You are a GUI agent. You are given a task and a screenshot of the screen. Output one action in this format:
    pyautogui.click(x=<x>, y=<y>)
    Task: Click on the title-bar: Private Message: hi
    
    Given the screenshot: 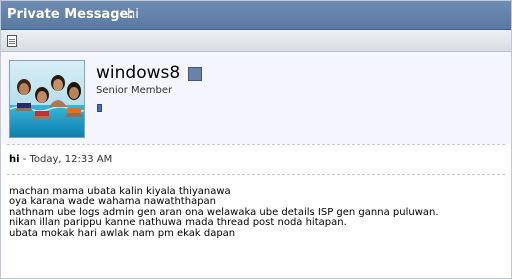 What is the action you would take?
    pyautogui.click(x=256, y=15)
    